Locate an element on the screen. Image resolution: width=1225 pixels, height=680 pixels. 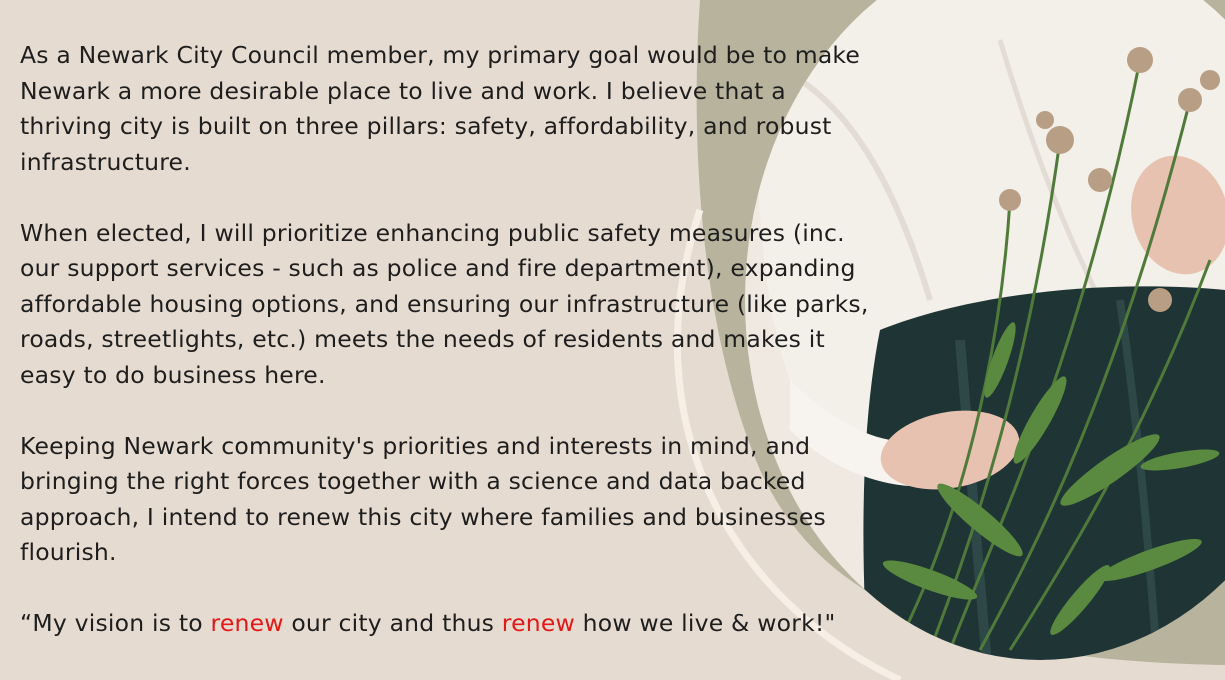
quote-part-3: how we live & work!" is located at coordinates (705, 623).